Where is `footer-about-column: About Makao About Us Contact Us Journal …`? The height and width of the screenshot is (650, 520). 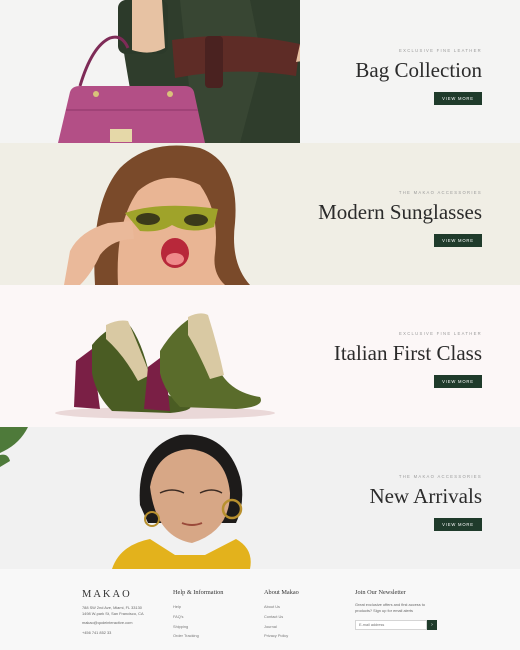 footer-about-column: About Makao About Us Contact Us Journal … is located at coordinates (281, 615).